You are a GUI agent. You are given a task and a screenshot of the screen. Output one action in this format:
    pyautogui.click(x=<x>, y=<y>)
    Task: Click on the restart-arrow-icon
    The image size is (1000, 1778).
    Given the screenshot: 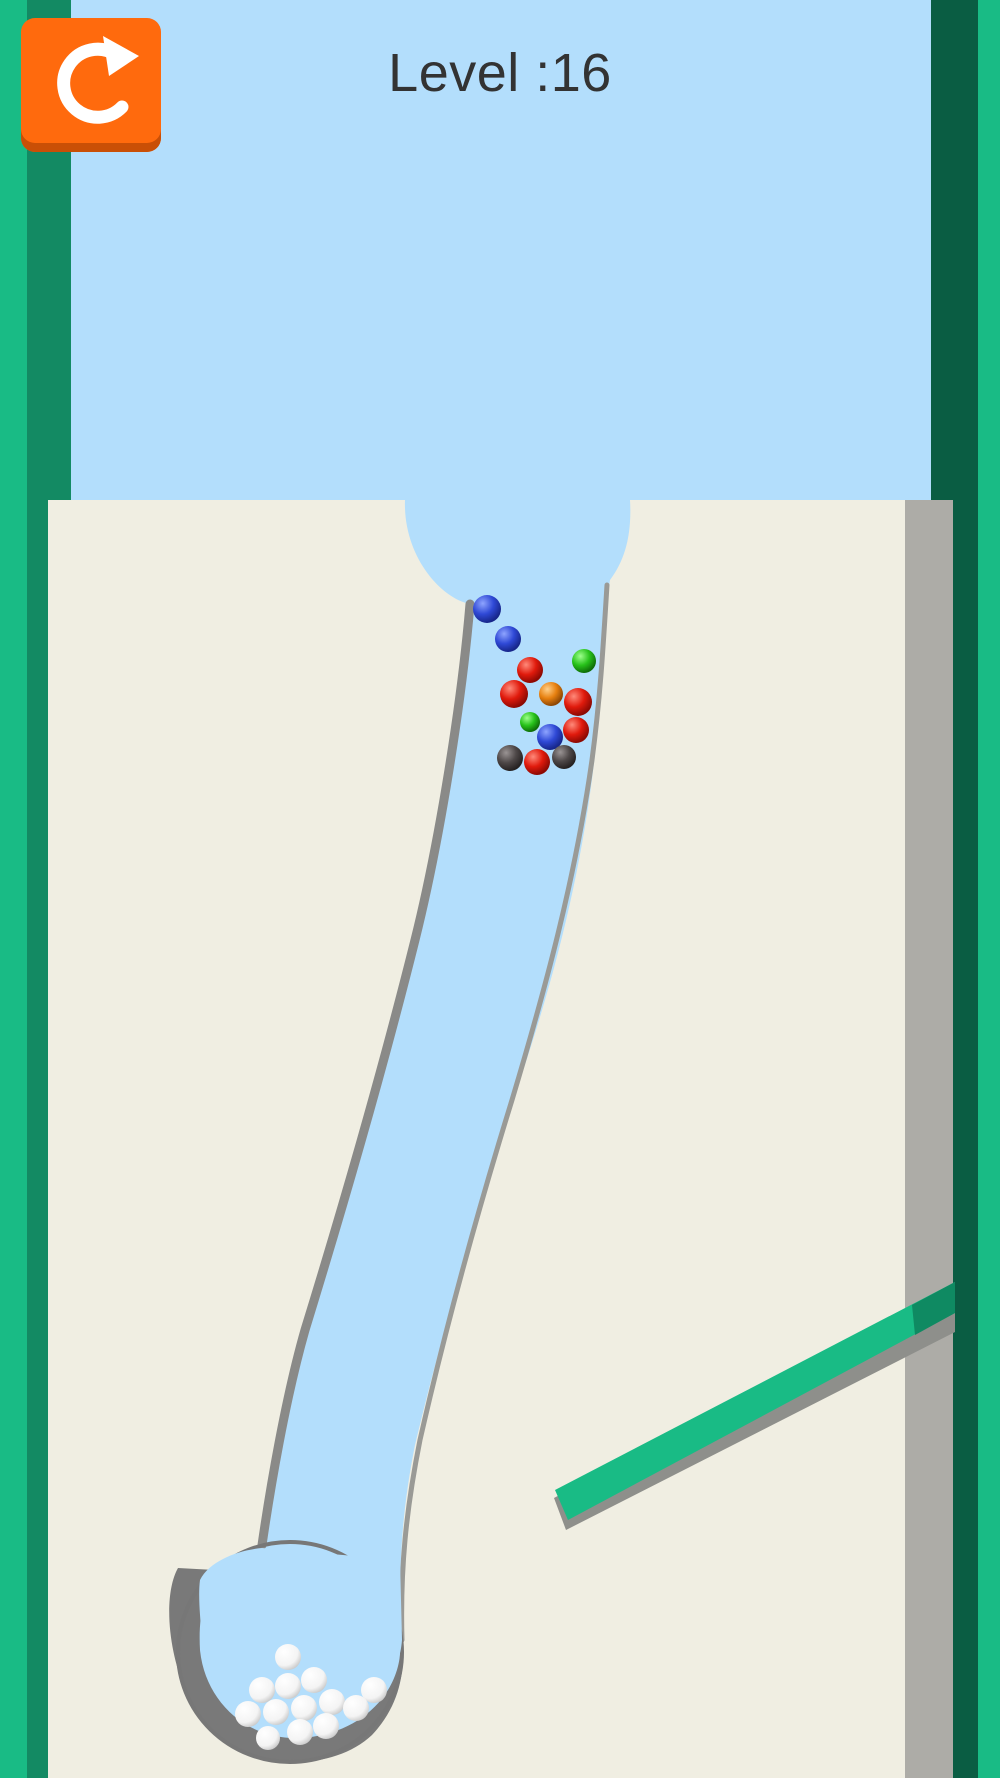 What is the action you would take?
    pyautogui.click(x=98, y=80)
    